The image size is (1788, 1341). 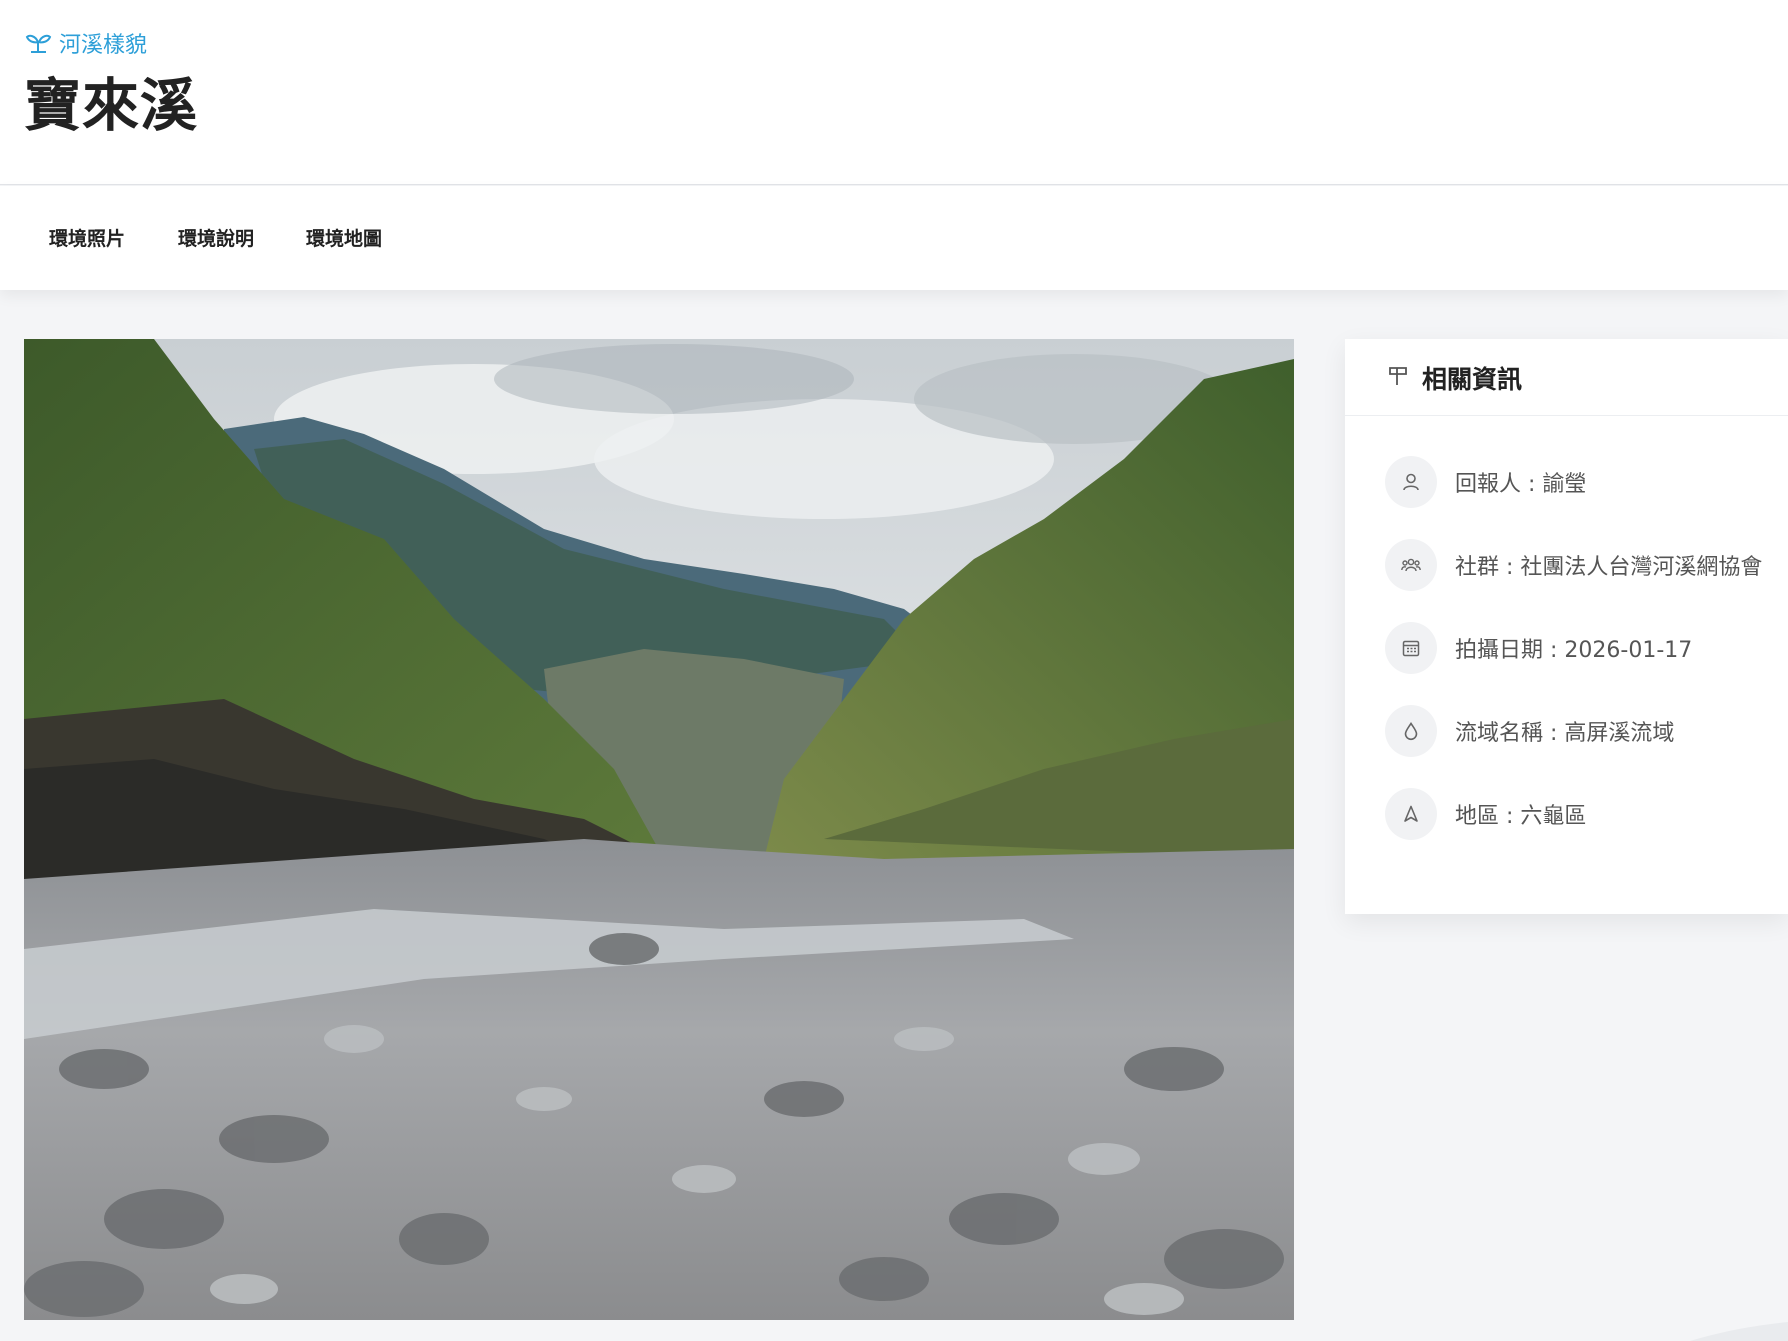 What do you see at coordinates (1411, 482) in the screenshot?
I see `user-icon` at bounding box center [1411, 482].